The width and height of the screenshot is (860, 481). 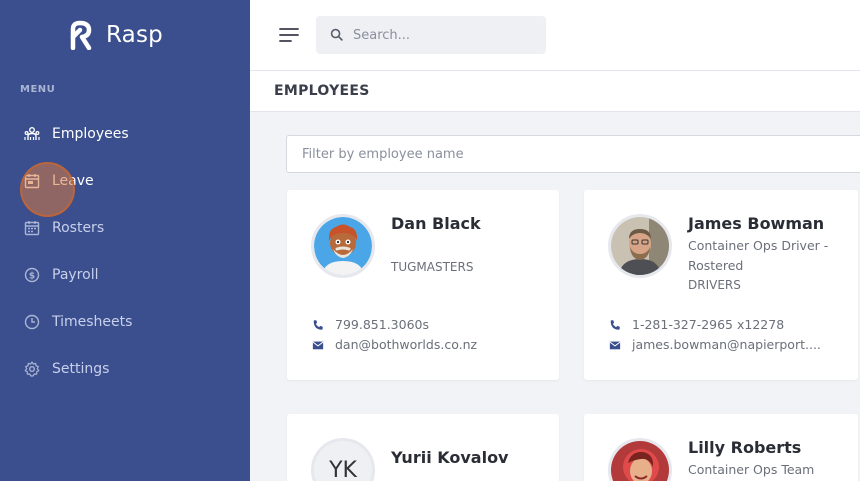 I want to click on phone-text: 1-281-327-2965 x12278, so click(x=708, y=324).